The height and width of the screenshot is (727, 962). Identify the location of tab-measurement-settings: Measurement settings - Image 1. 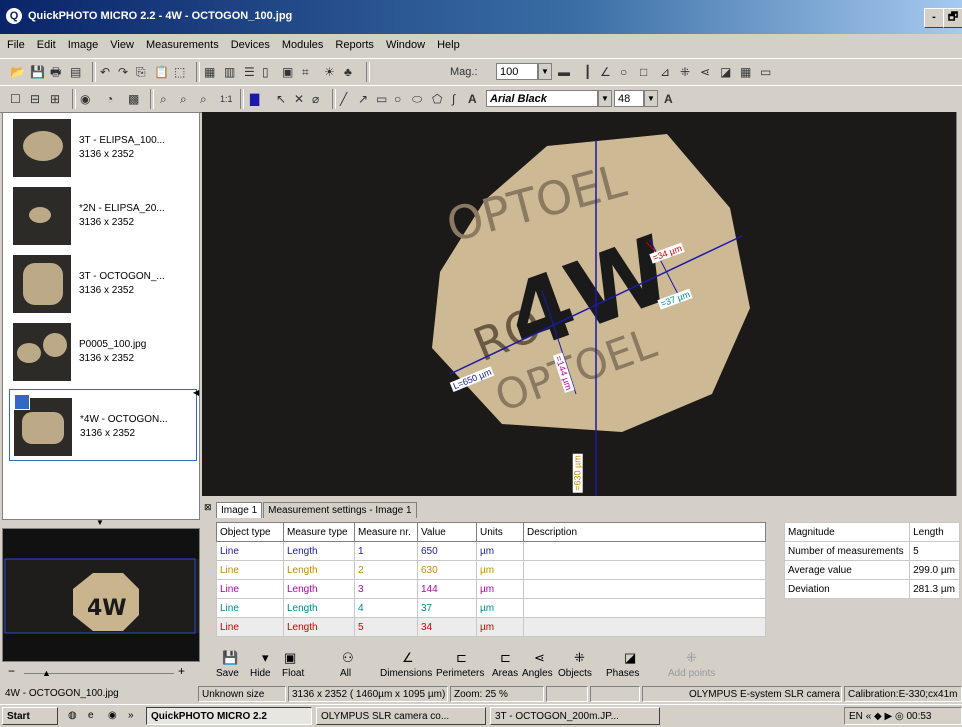
(340, 510).